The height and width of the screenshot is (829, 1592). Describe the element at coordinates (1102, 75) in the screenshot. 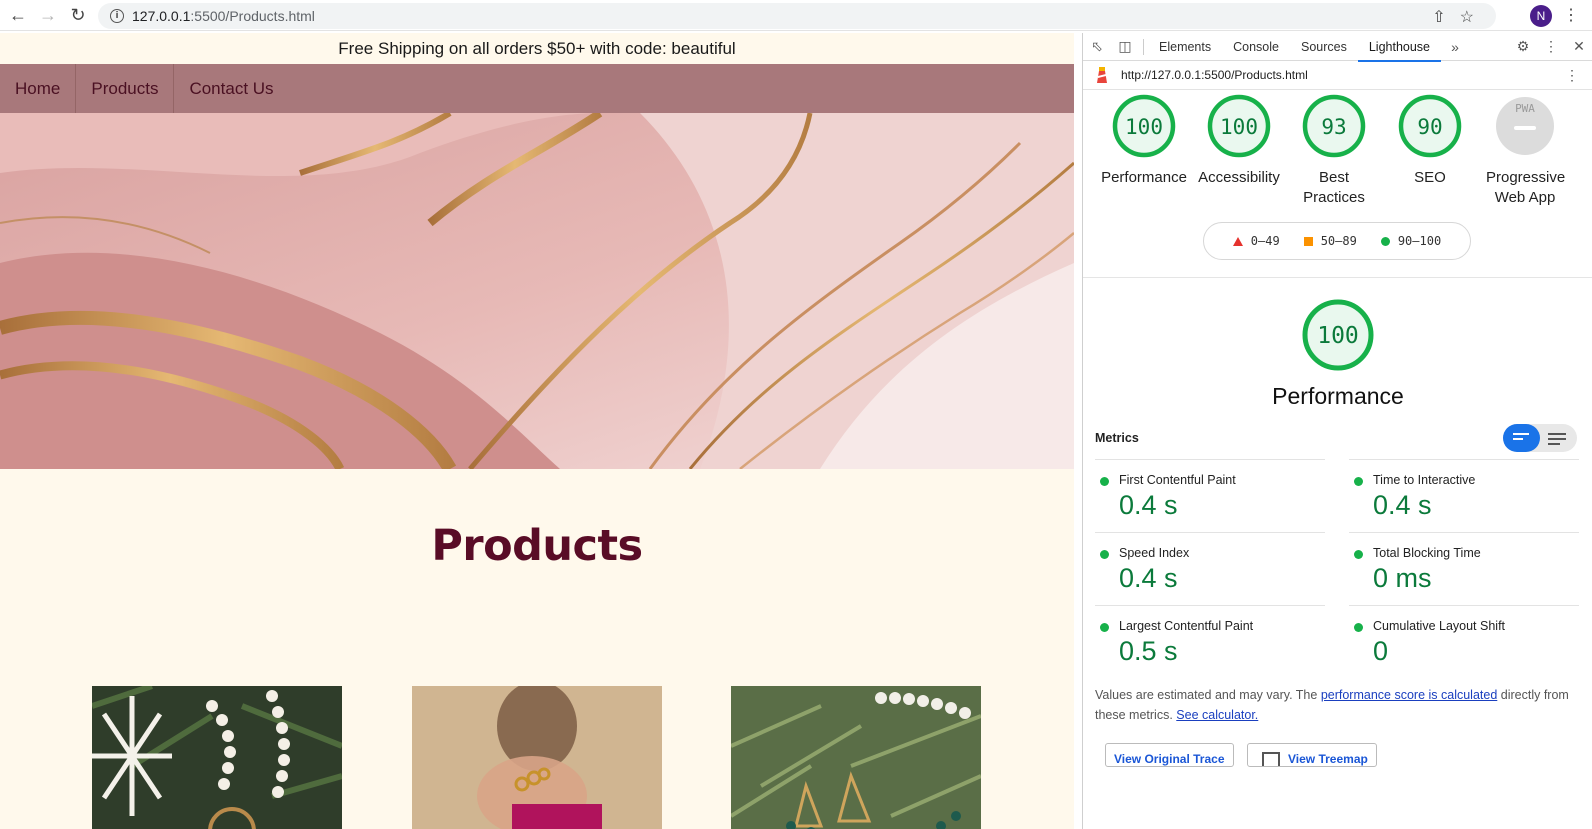

I see `lighthouse-logo-icon` at that location.